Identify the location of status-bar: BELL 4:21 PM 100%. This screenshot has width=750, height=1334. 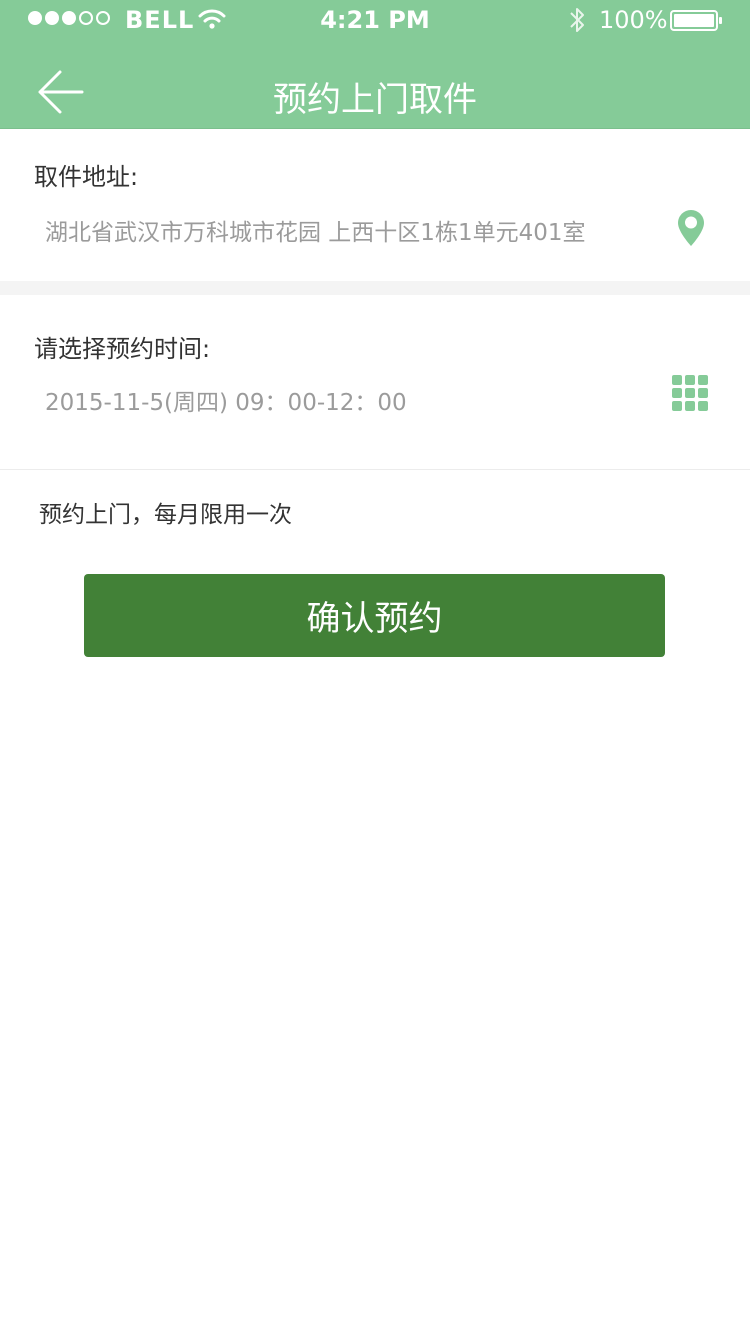
(375, 20).